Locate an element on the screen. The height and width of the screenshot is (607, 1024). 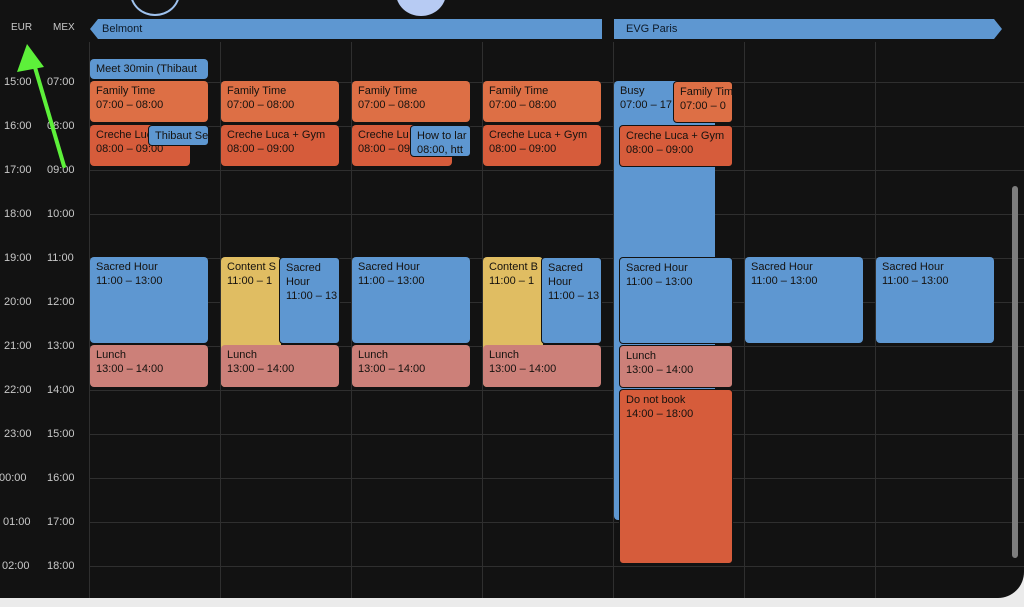
event-do-not-book: Do not book 14:00 – 18:00 is located at coordinates (676, 476).